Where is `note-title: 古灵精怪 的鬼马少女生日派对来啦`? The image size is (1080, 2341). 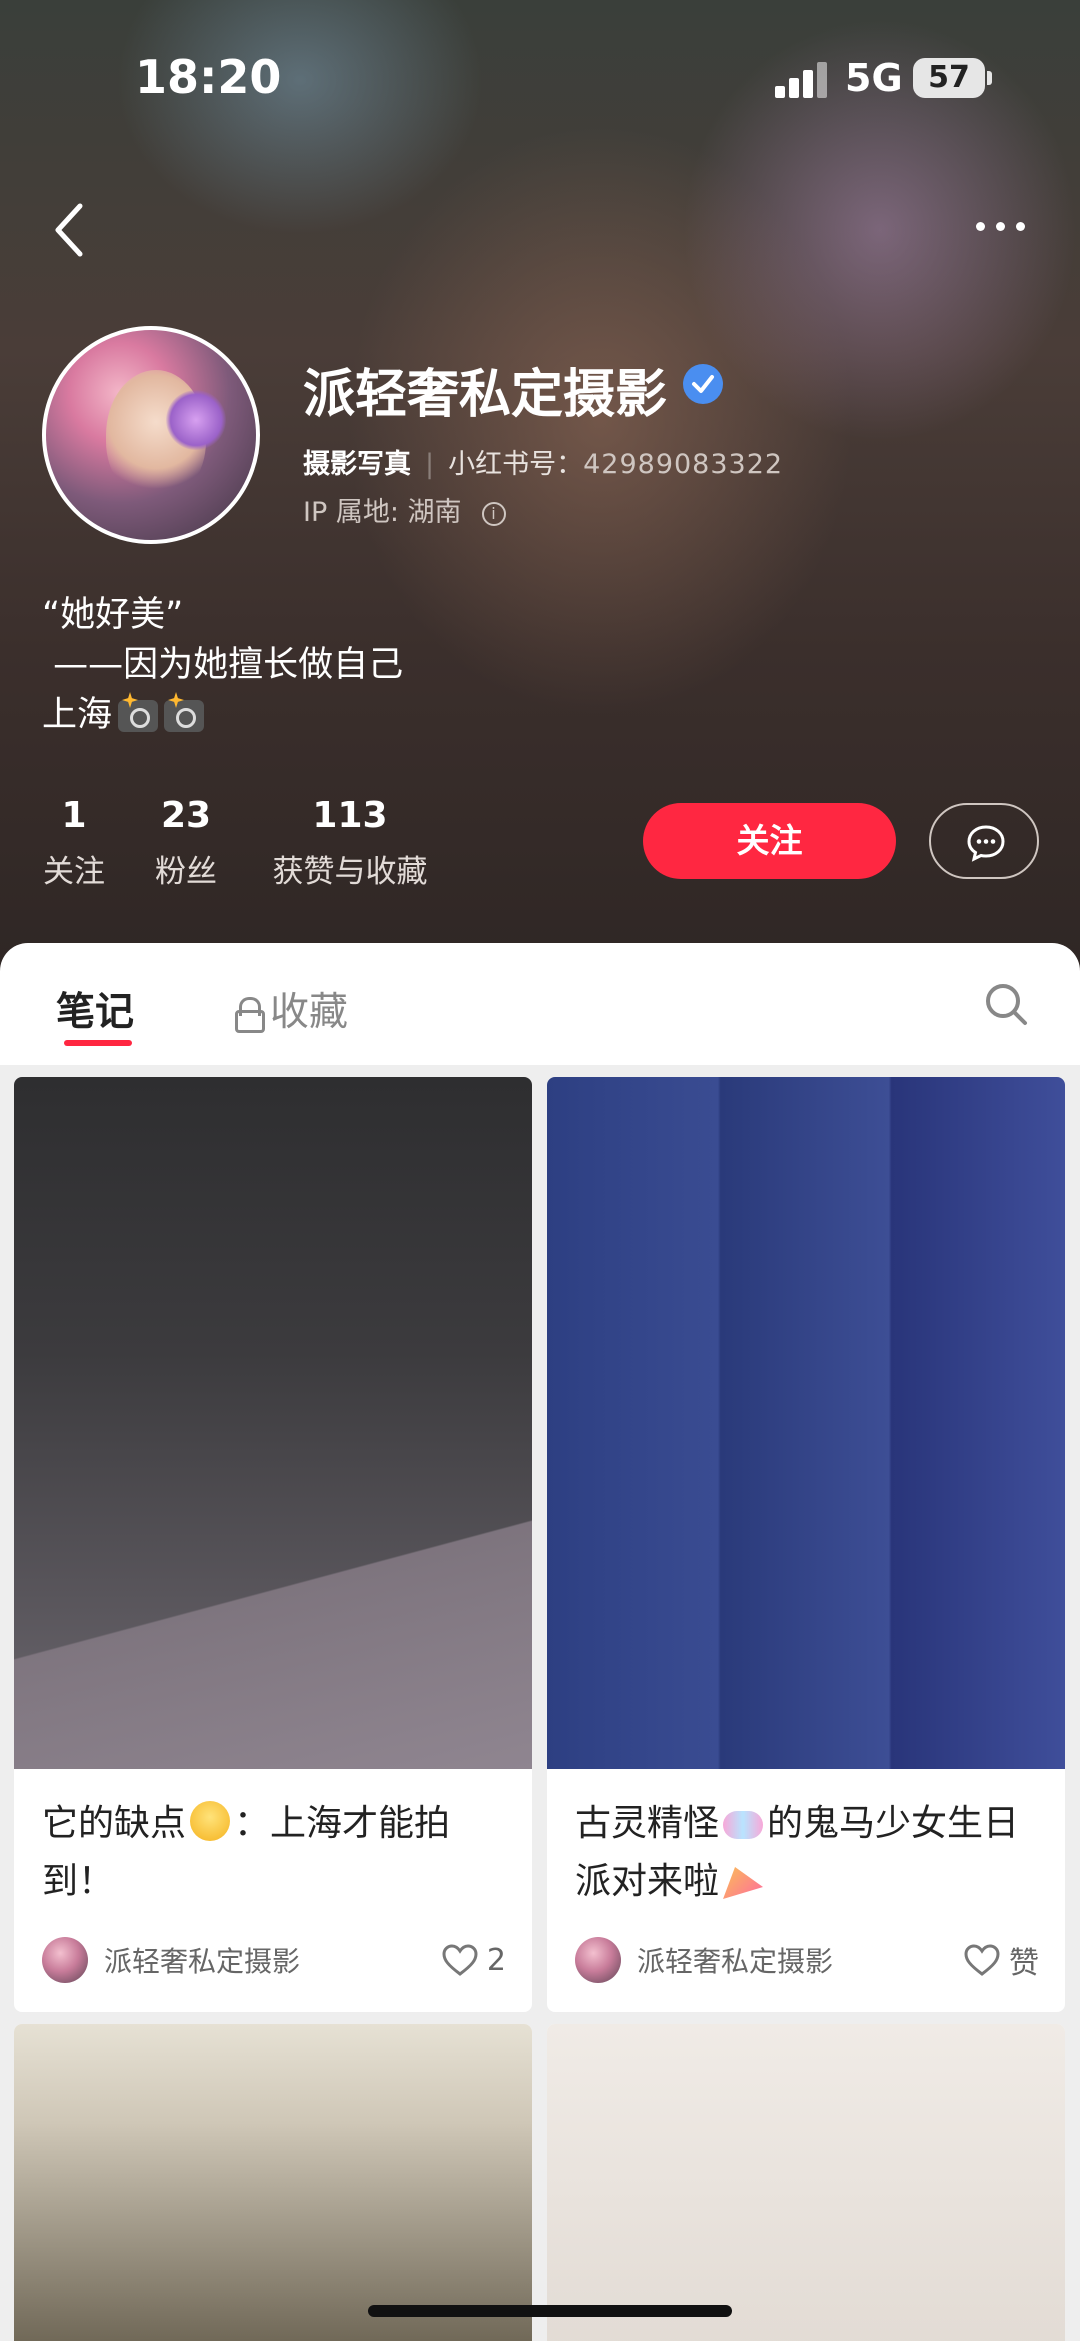
note-title: 古灵精怪 的鬼马少女生日派对来啦 is located at coordinates (810, 1853).